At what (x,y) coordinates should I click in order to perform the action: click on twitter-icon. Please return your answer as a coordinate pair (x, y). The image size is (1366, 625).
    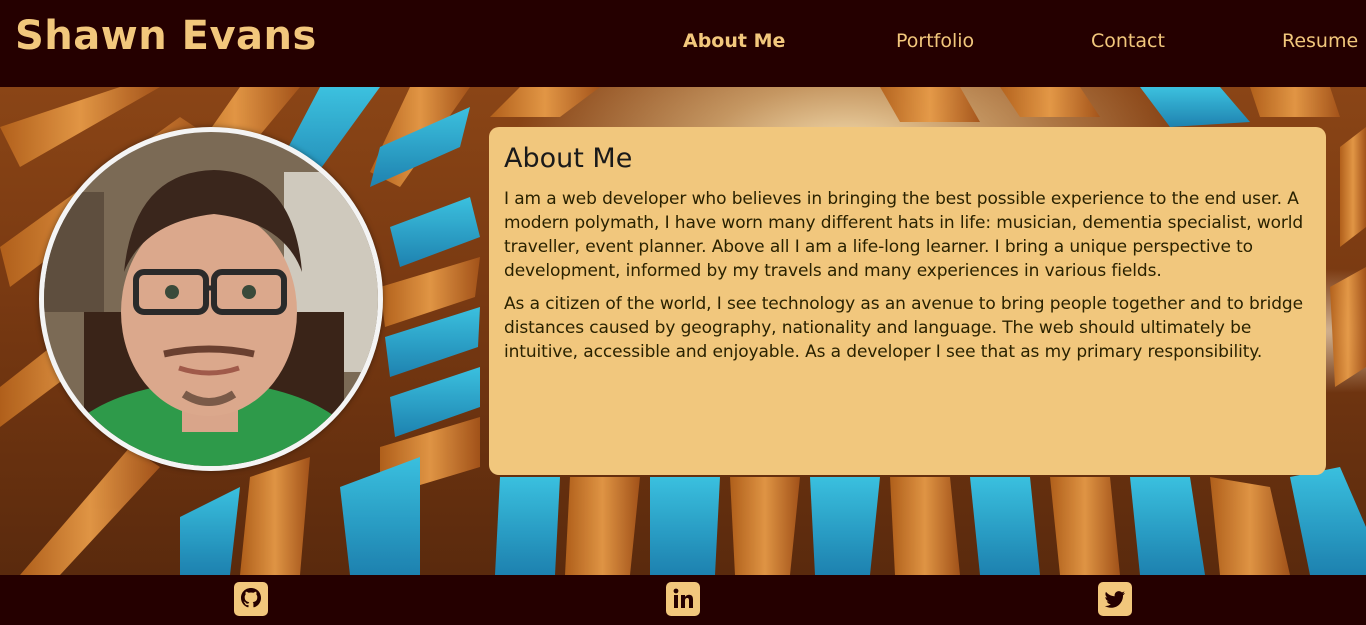
    Looking at the image, I should click on (1114, 599).